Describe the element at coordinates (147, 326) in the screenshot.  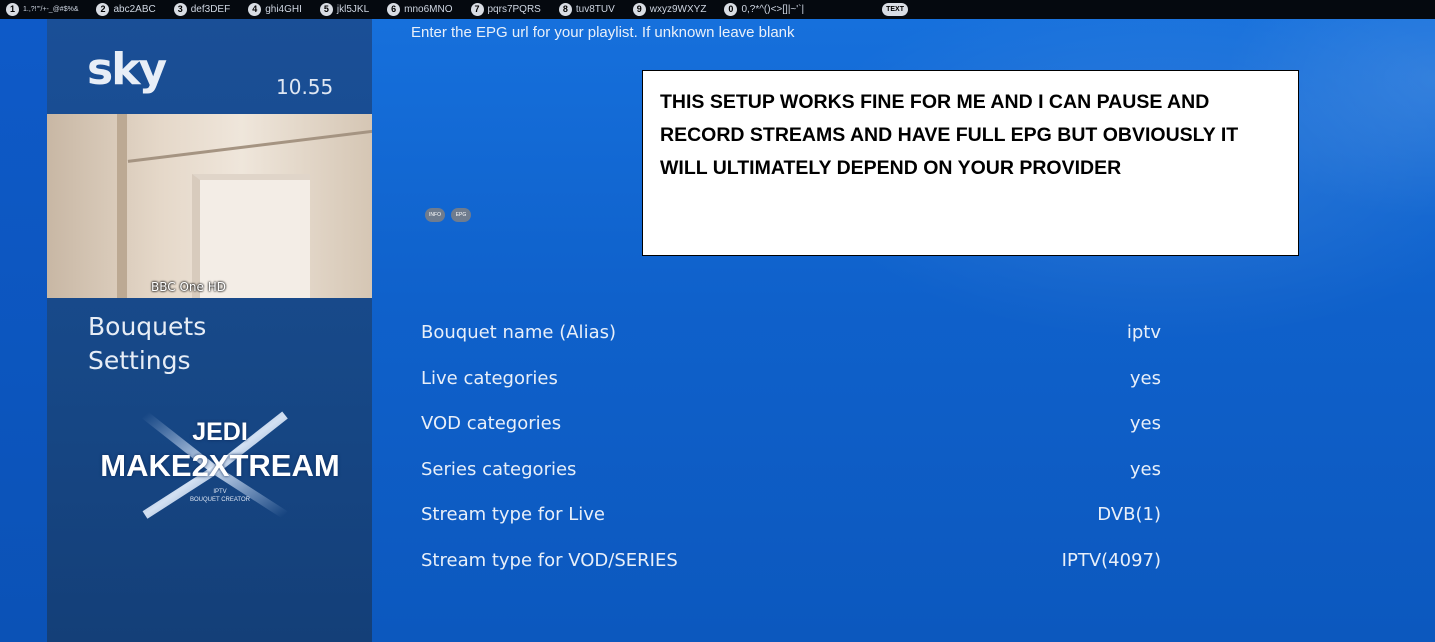
I see `menu-title-line-1: Bouquets` at that location.